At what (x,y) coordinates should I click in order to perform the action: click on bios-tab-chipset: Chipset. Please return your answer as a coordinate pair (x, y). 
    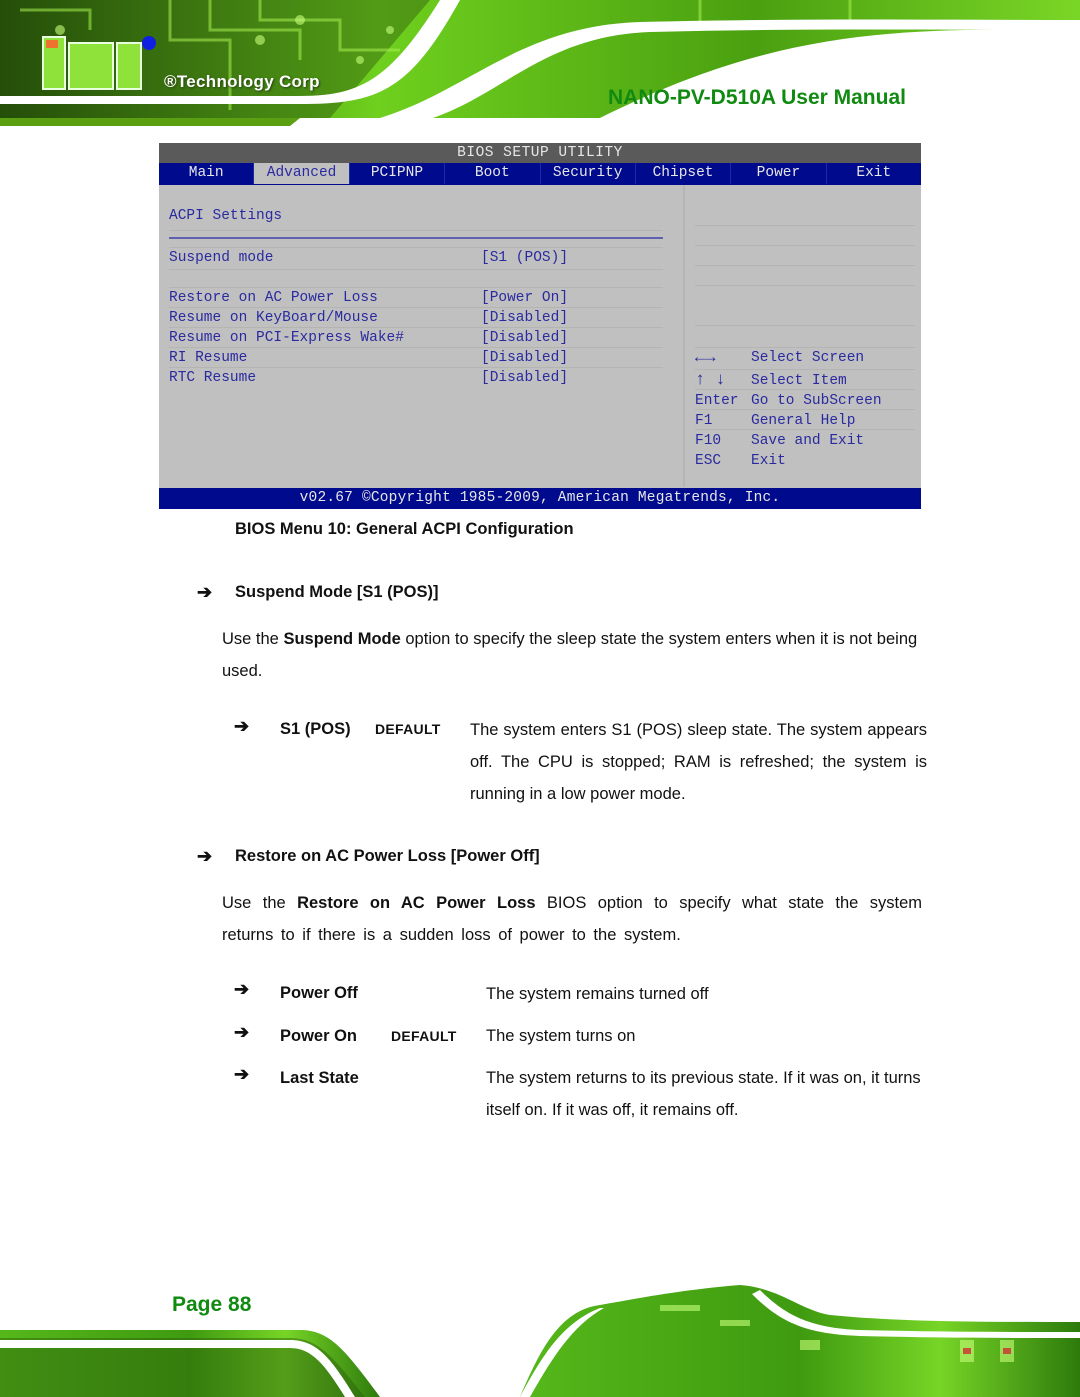
    Looking at the image, I should click on (684, 173).